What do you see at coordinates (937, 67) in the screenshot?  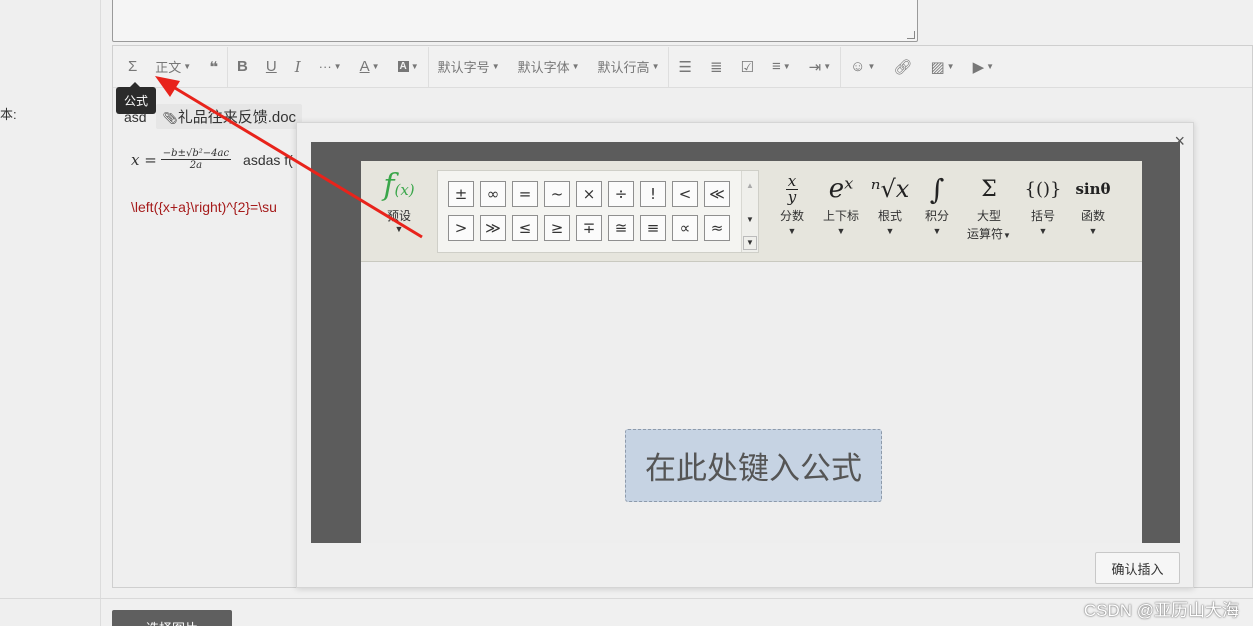 I see `image-icon: ▨` at bounding box center [937, 67].